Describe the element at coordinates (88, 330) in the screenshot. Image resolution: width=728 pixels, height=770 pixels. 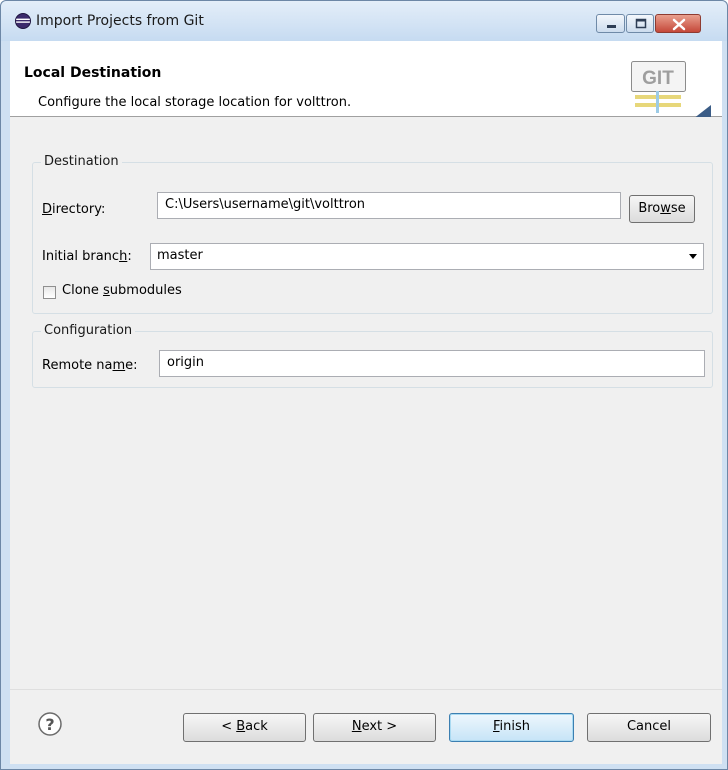
I see `configuration-legend: Configuration` at that location.